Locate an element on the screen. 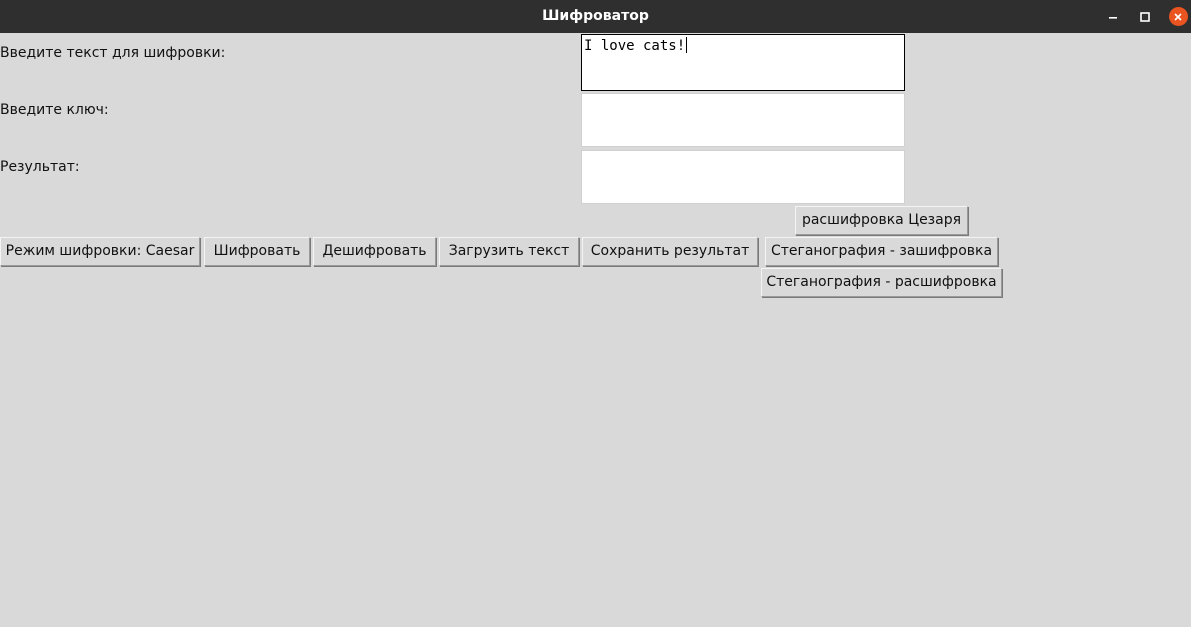  text-input-area: I love cats! is located at coordinates (743, 62).